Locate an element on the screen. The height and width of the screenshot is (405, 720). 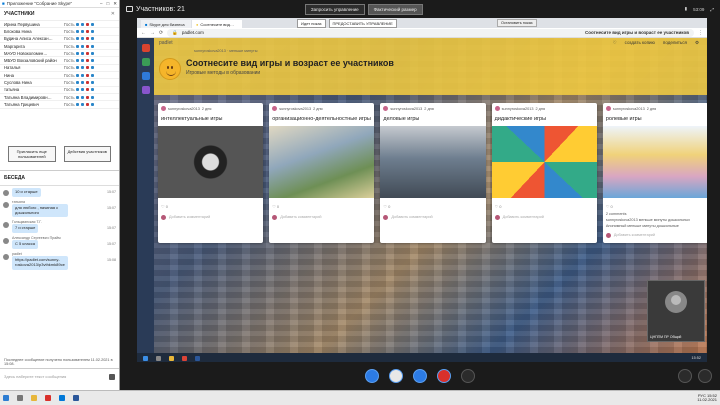
message-text: 10 и старше is located at coordinates (26, 192).